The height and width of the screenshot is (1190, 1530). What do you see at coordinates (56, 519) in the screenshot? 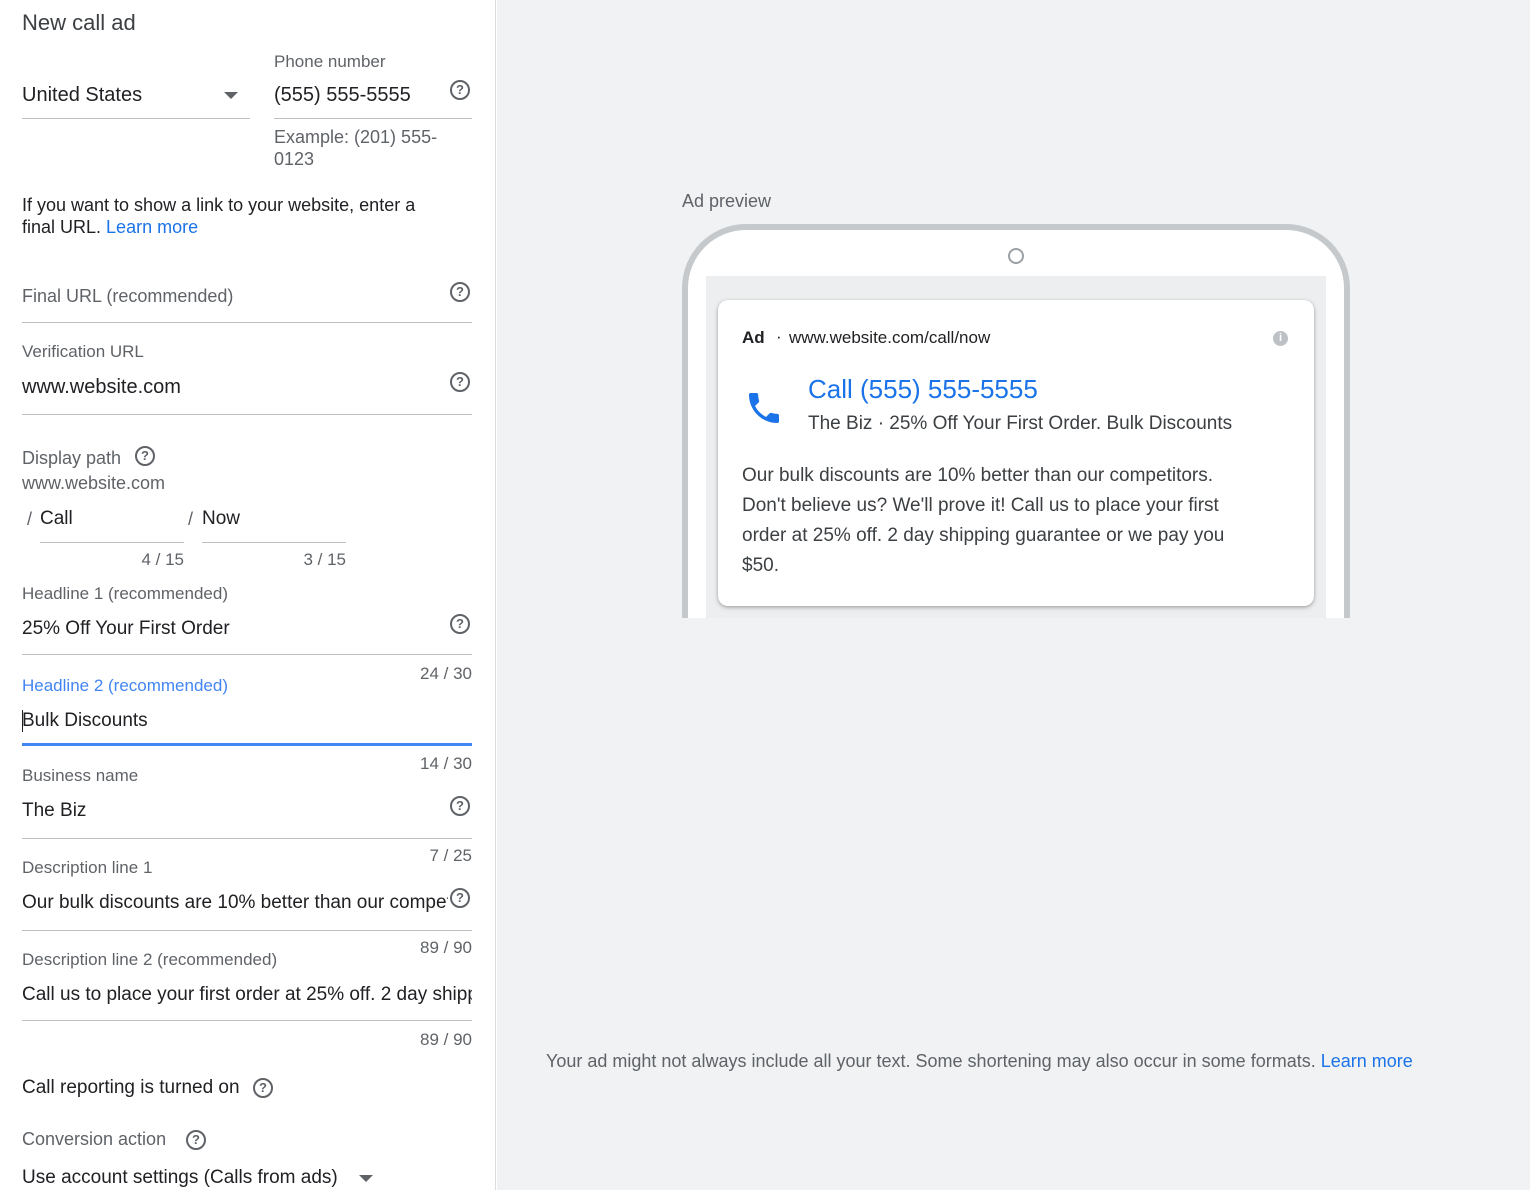
I see `path1-input: Call` at bounding box center [56, 519].